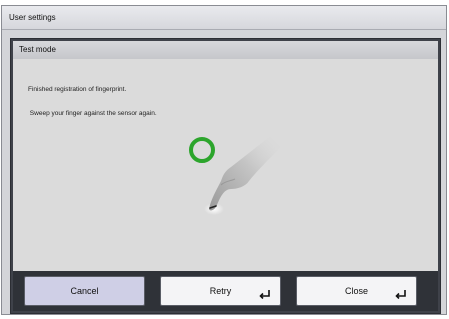  What do you see at coordinates (242, 173) in the screenshot?
I see `finger-swipe-icon` at bounding box center [242, 173].